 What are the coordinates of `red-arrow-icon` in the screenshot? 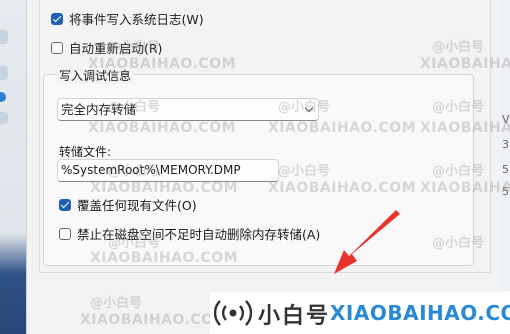 It's located at (367, 242).